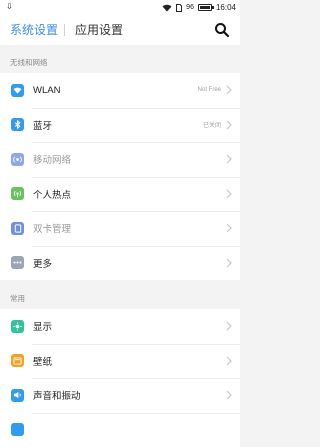  What do you see at coordinates (205, 7) in the screenshot?
I see `battery-icon` at bounding box center [205, 7].